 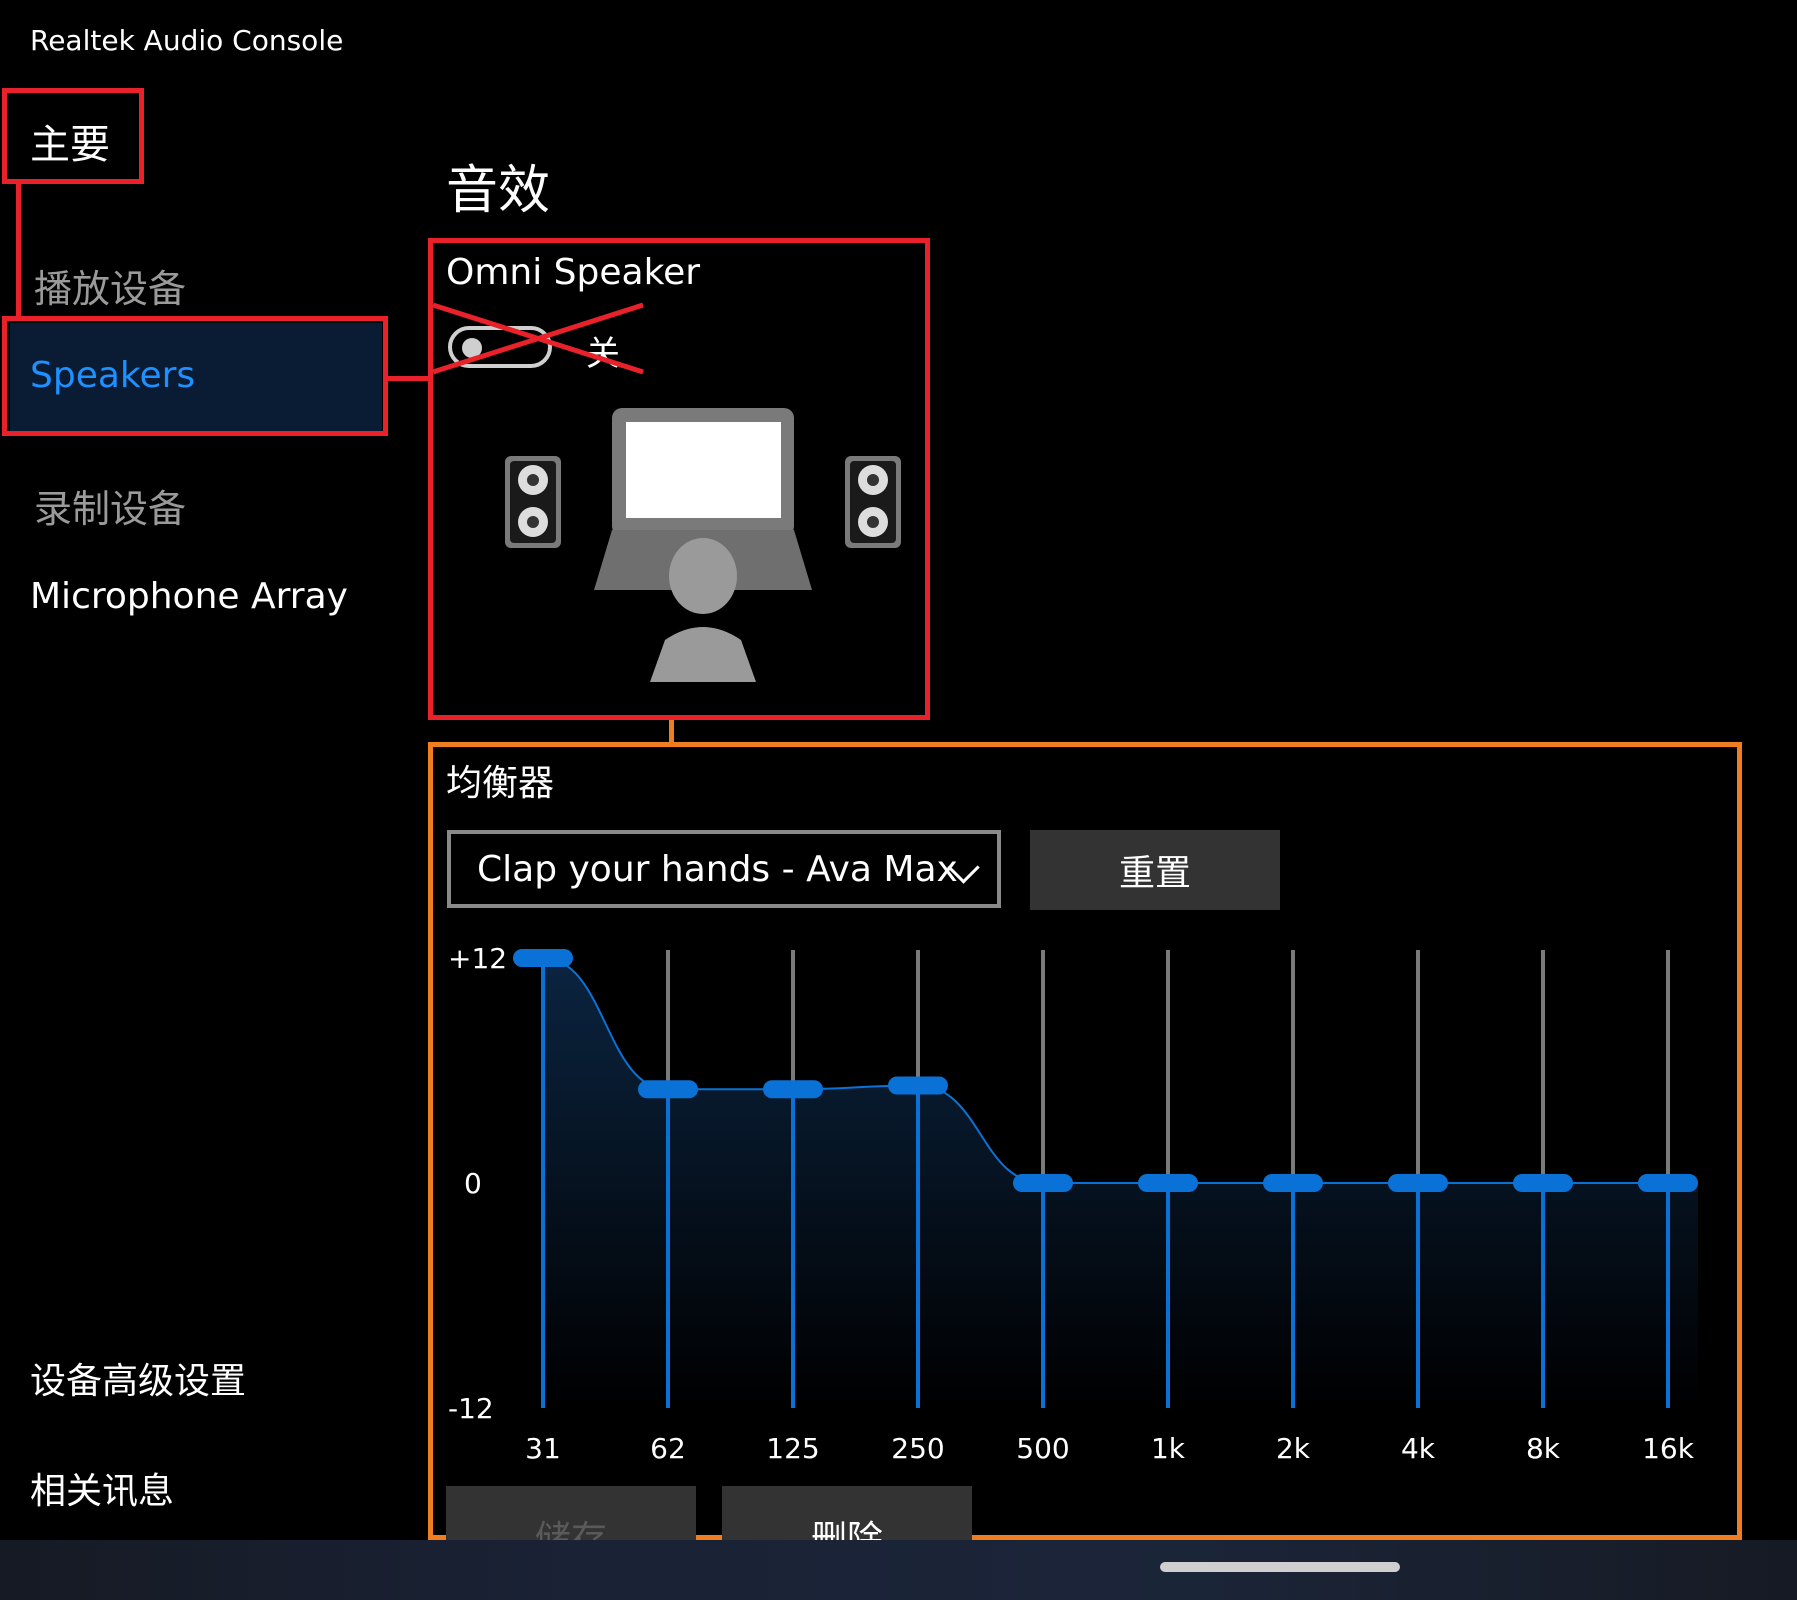 I want to click on home-indicator, so click(x=1280, y=1567).